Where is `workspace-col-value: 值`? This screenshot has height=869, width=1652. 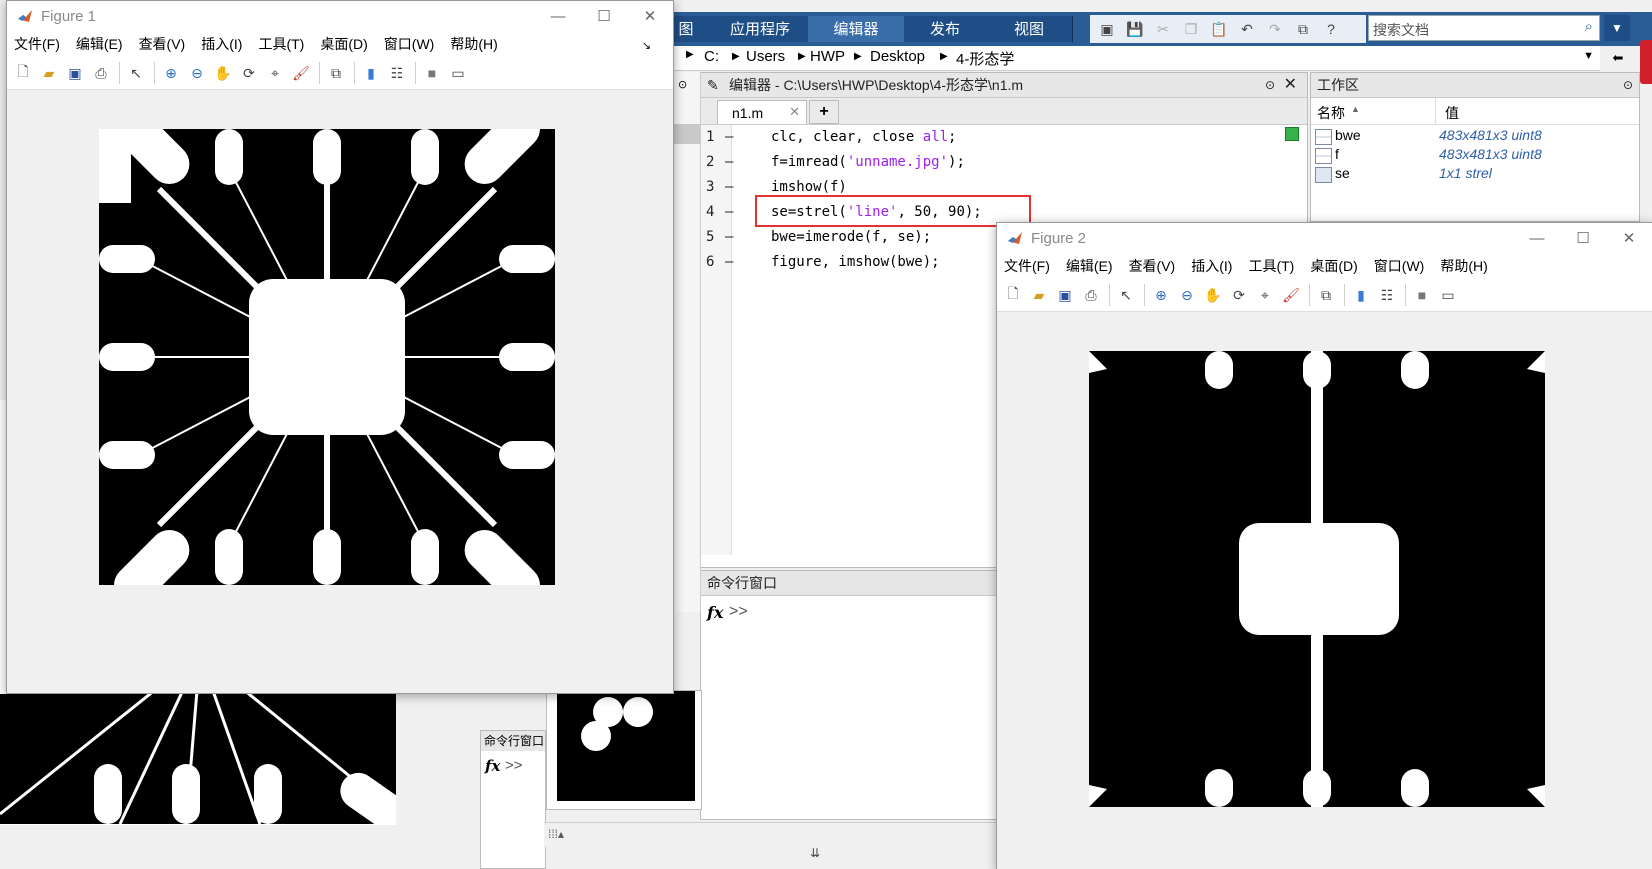
workspace-col-value: 值 is located at coordinates (1452, 113).